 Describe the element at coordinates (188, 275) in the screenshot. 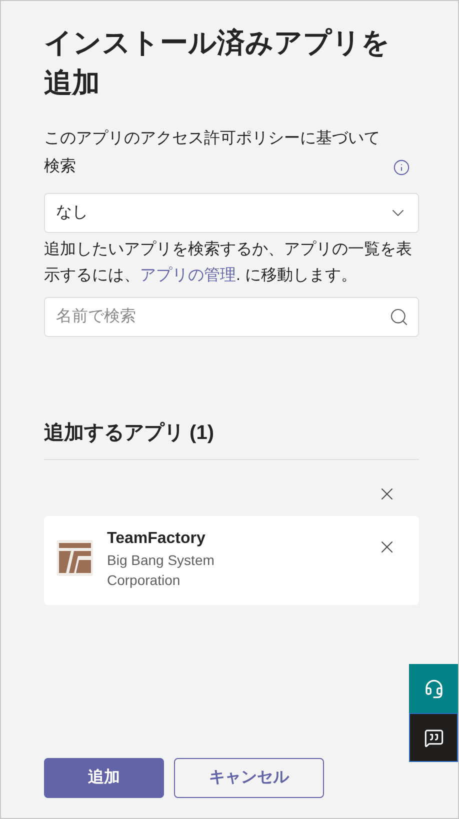

I see `manage-apps-link: アプリの管理` at that location.